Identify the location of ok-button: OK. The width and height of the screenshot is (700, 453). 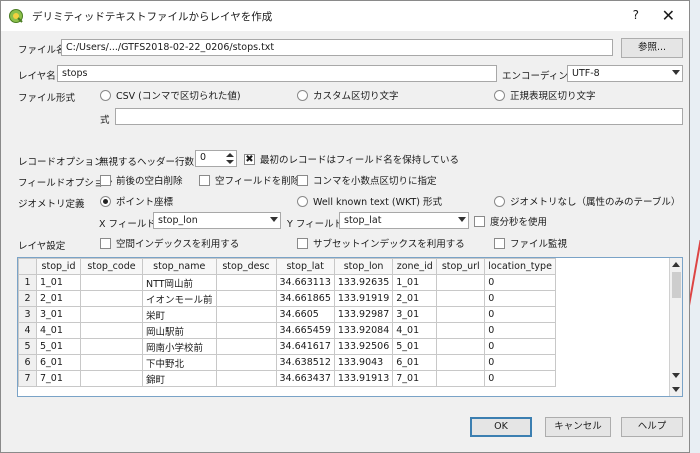
(501, 427).